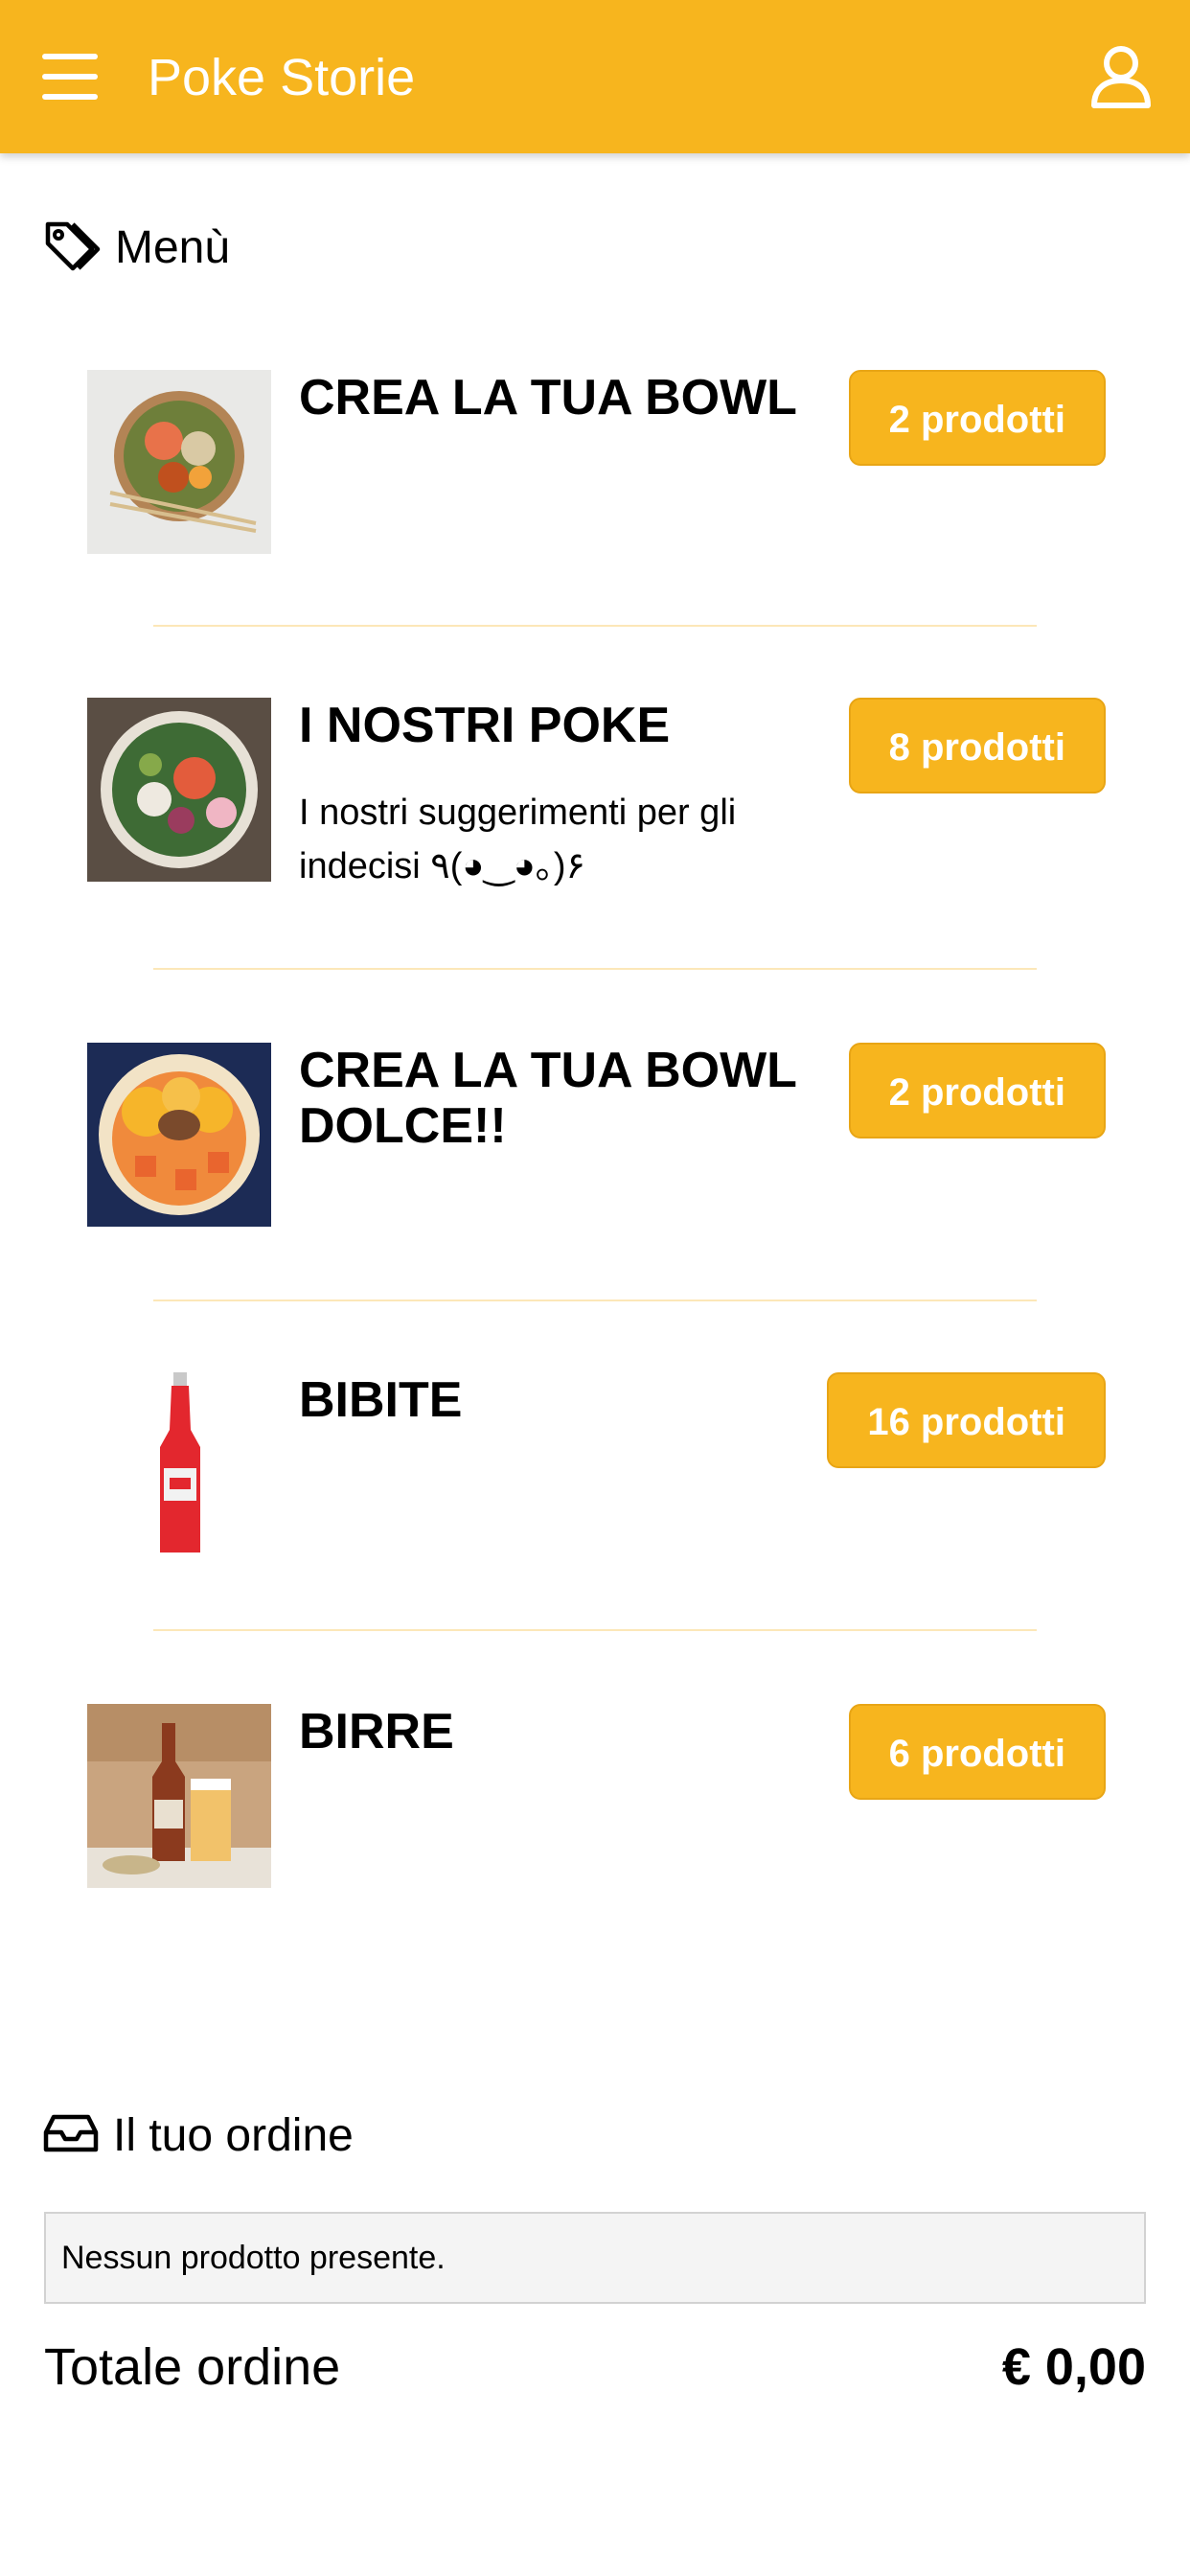  What do you see at coordinates (381, 1400) in the screenshot?
I see `category-name: BIBITE` at bounding box center [381, 1400].